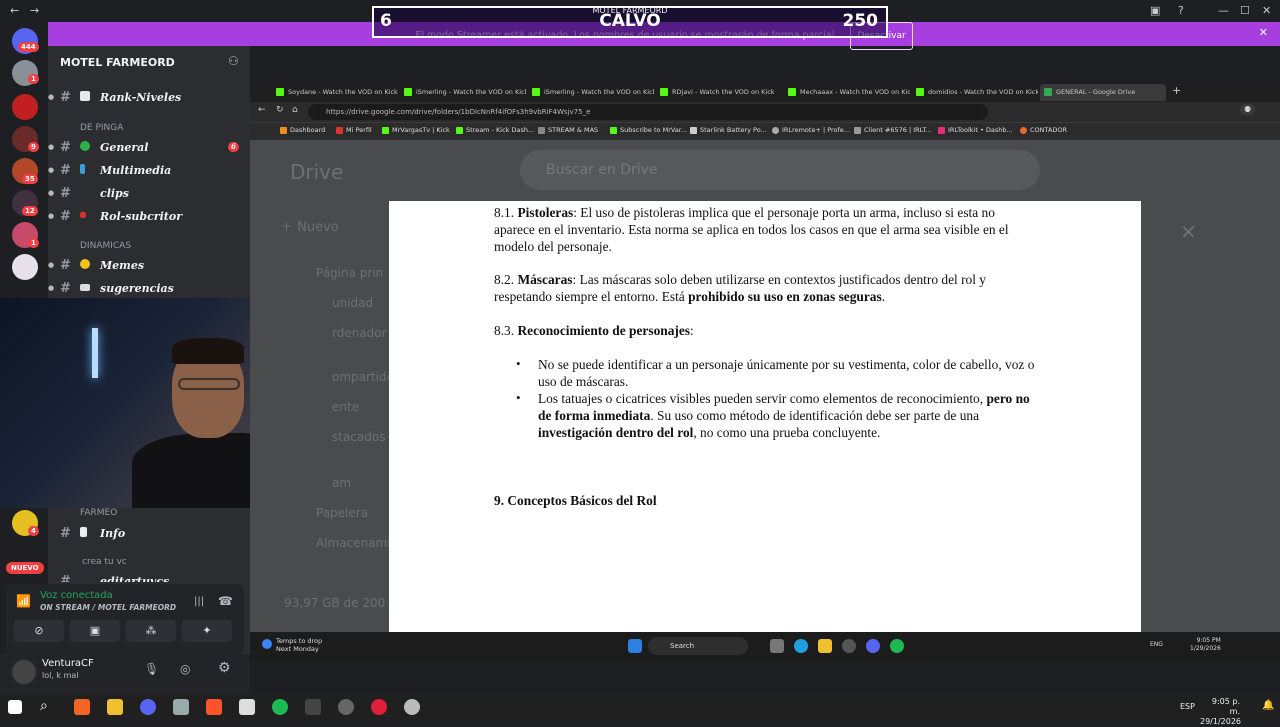  What do you see at coordinates (1043, 130) in the screenshot?
I see `bookmark: CONTADOR` at bounding box center [1043, 130].